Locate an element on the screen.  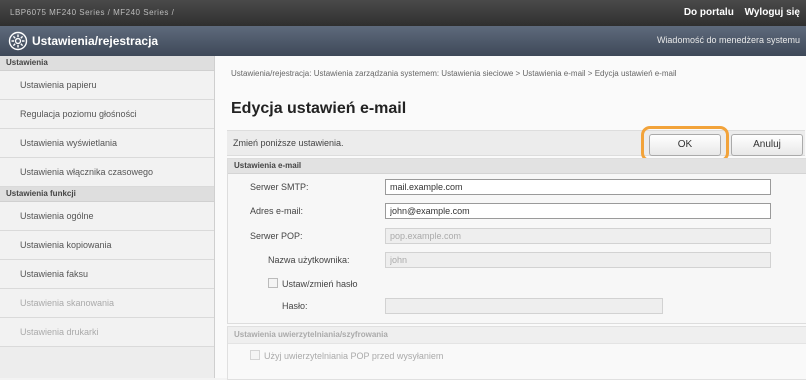
email-address-row: Adres e-mail: is located at coordinates (517, 211).